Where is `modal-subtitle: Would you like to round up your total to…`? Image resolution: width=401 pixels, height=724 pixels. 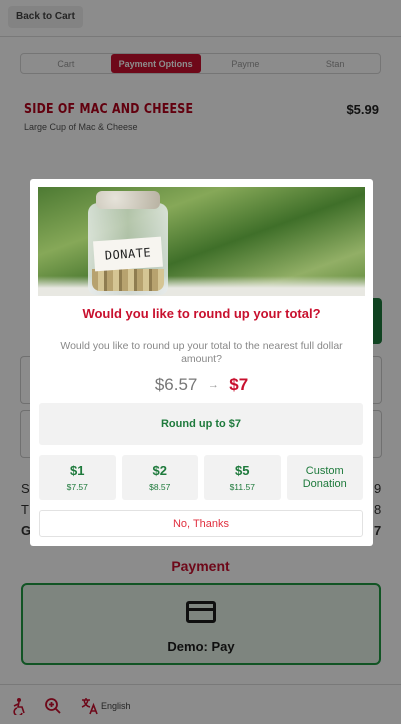 modal-subtitle: Would you like to round up your total to… is located at coordinates (201, 352).